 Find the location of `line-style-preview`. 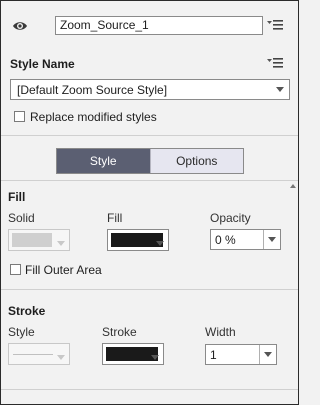

line-style-preview is located at coordinates (33, 354).